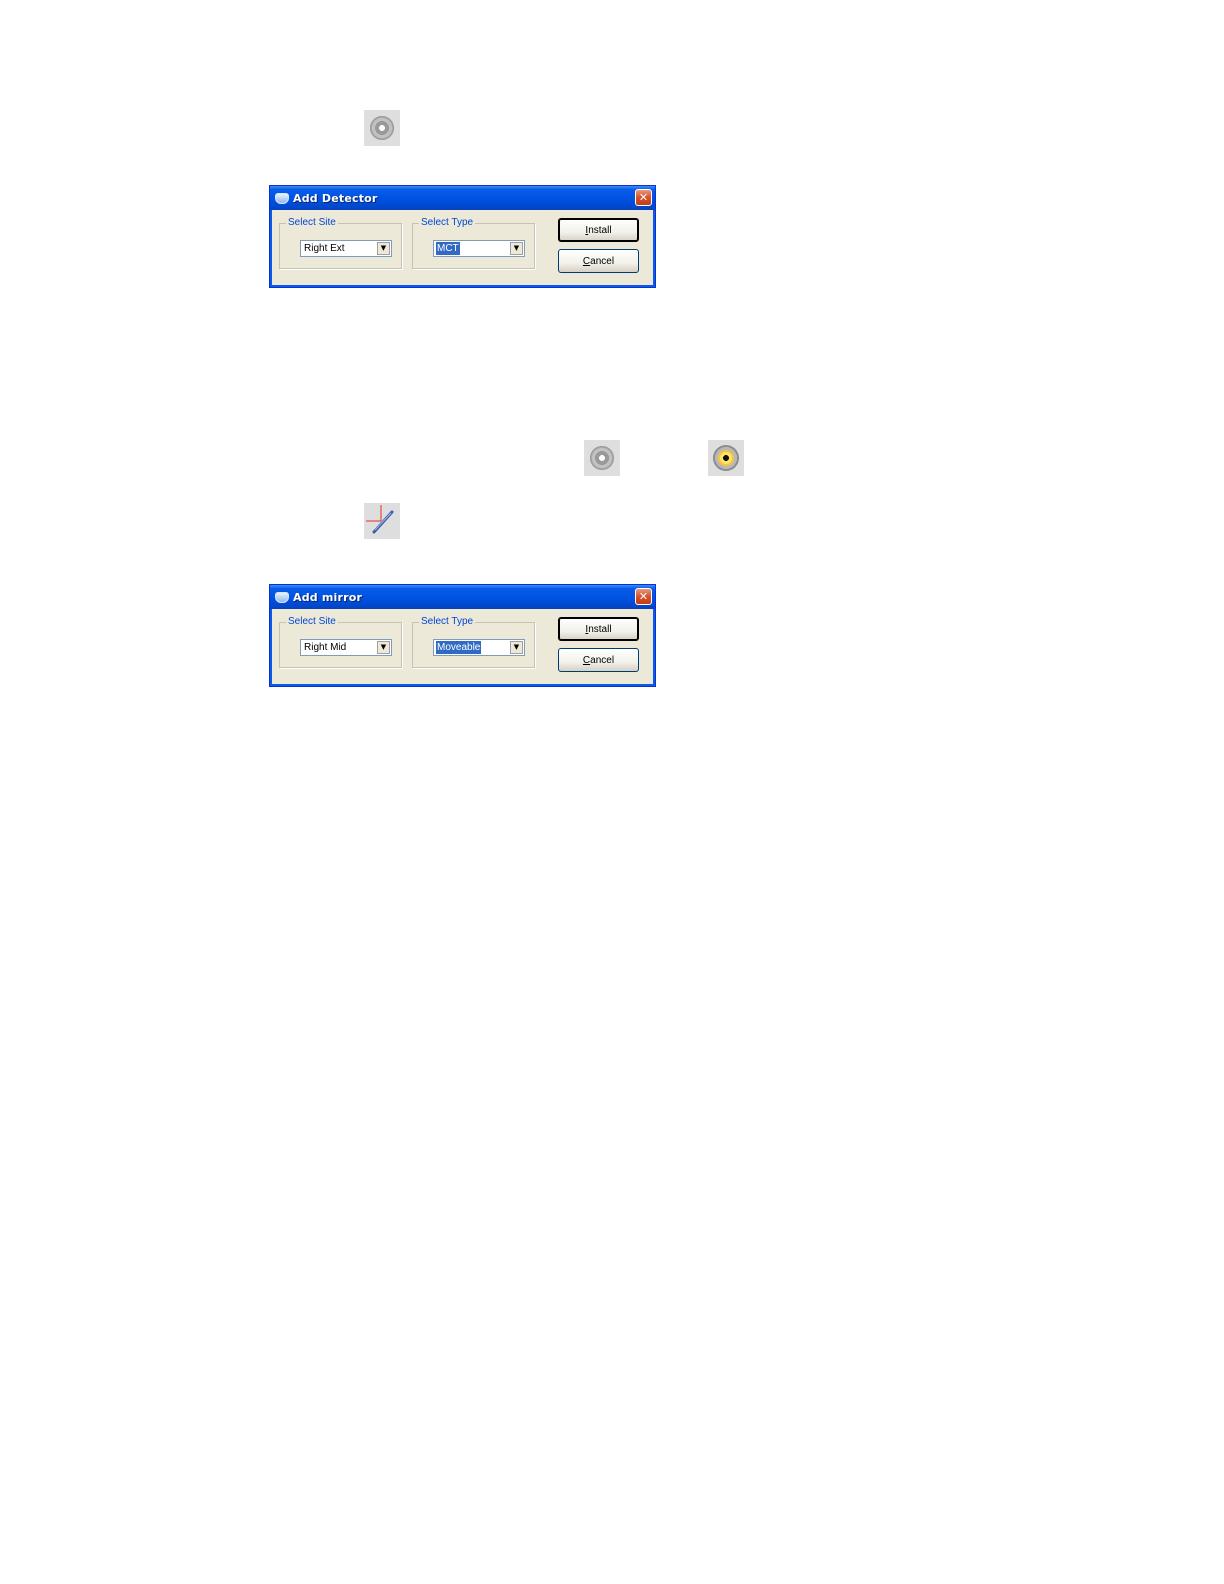 This screenshot has width=1224, height=1584. I want to click on titlebar: Add mirror ✕, so click(462, 597).